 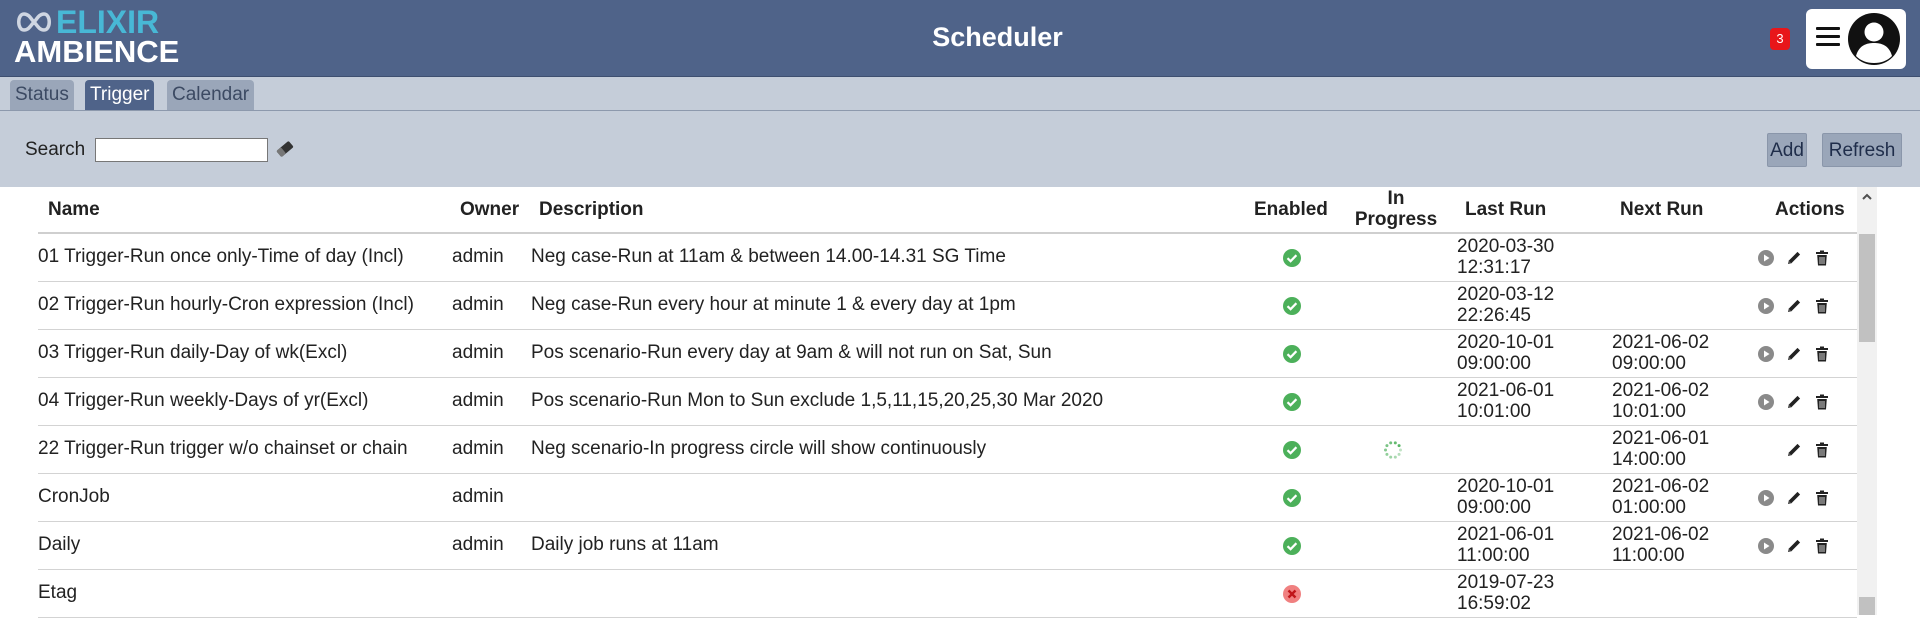 I want to click on infinity-logo-icon, so click(x=34, y=22).